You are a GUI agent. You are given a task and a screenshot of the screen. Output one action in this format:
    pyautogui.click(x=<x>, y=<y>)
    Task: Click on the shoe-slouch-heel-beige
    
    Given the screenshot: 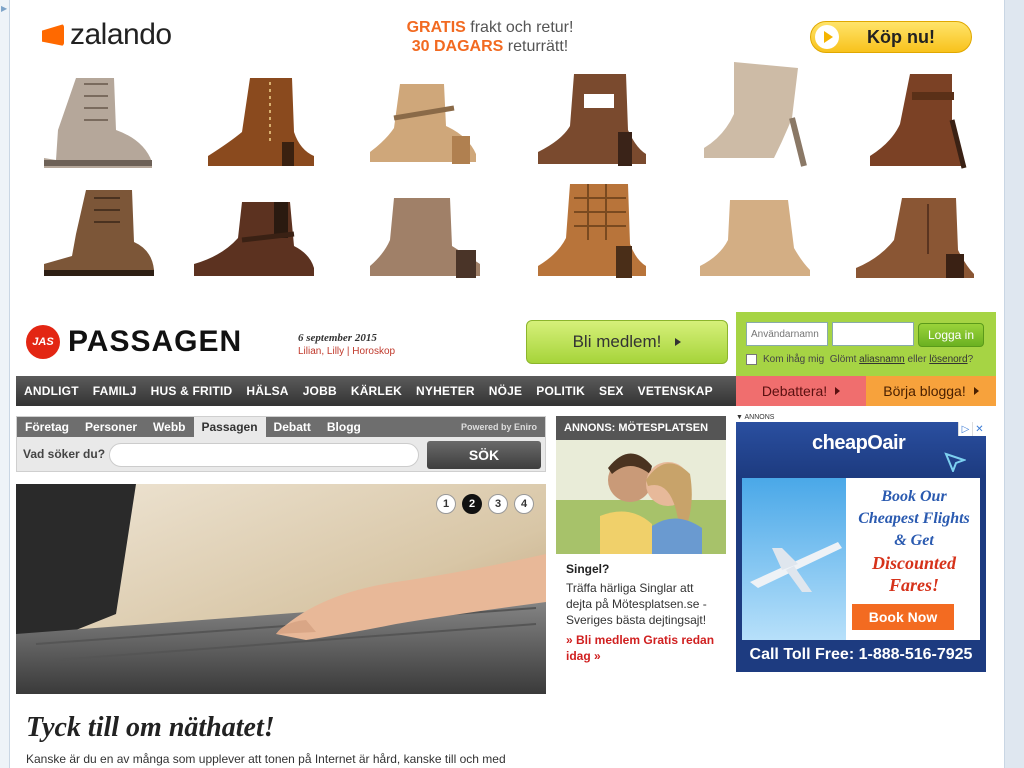 What is the action you would take?
    pyautogui.click(x=754, y=114)
    